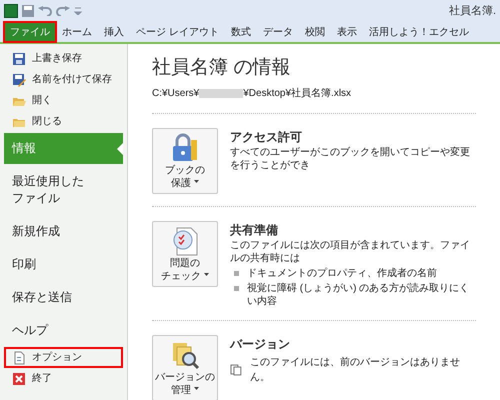 The width and height of the screenshot is (500, 400). I want to click on section-heading: アクセス許可, so click(266, 137).